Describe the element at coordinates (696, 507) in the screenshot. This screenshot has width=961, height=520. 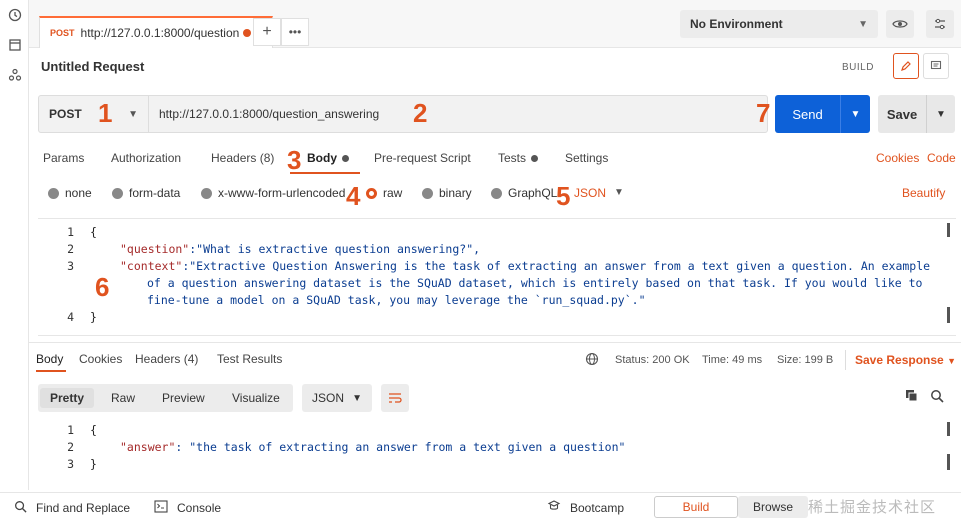
I see `build-mode-button: Build` at that location.